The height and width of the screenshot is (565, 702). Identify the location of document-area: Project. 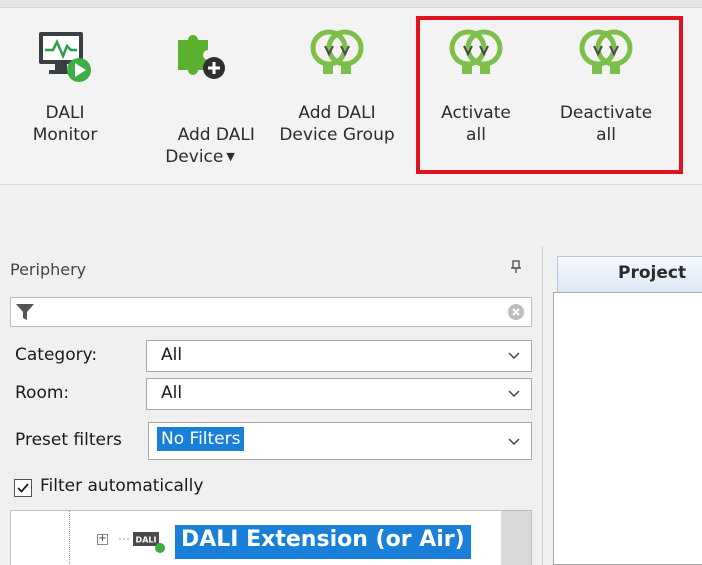
(622, 405).